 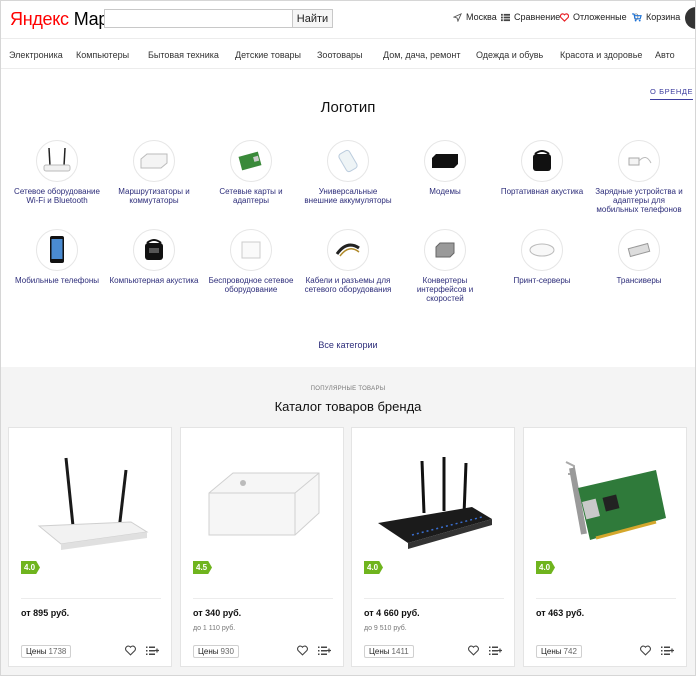 I want to click on nav-item: Авто, so click(x=665, y=55).